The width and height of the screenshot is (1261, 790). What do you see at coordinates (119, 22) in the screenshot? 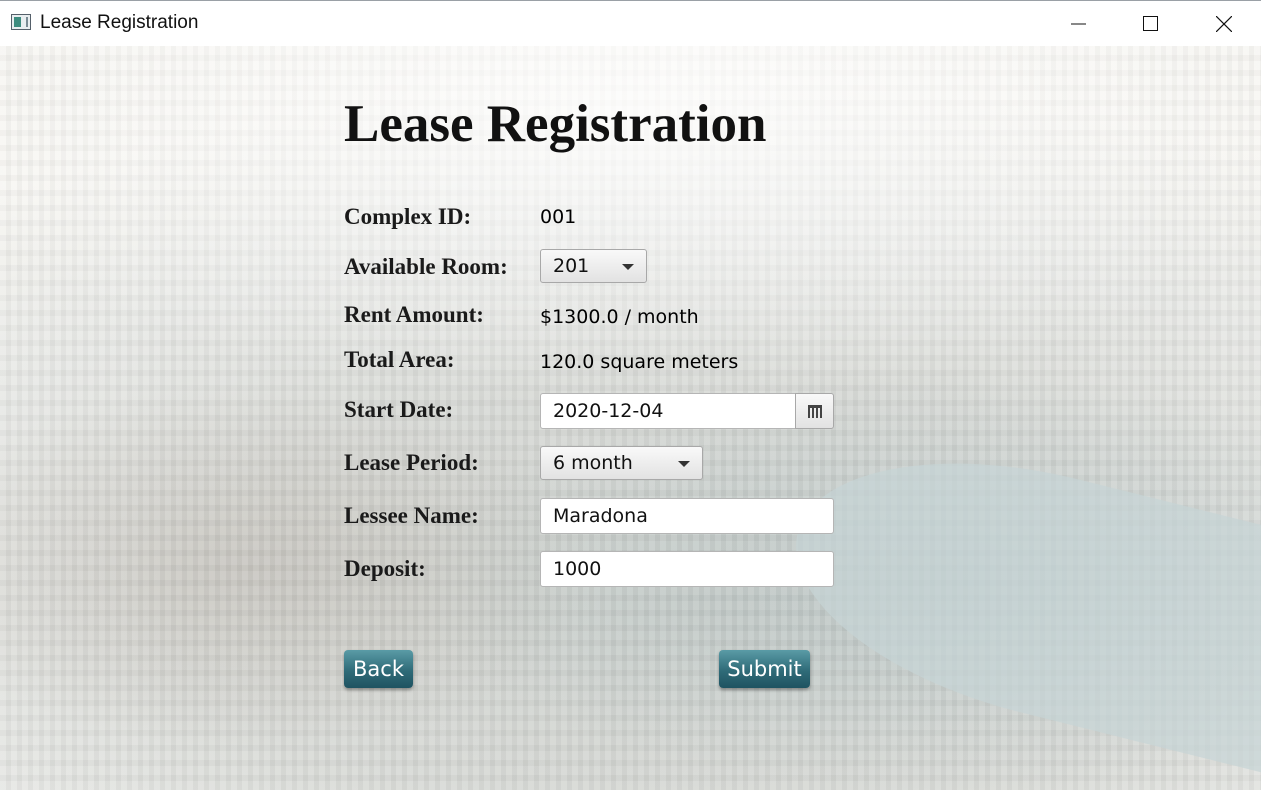
I see `window-title: Lease Registration` at bounding box center [119, 22].